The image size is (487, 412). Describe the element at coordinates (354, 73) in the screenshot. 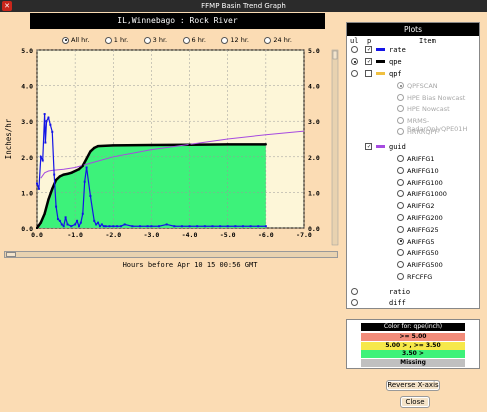

I see `ul-radio-qpf` at that location.